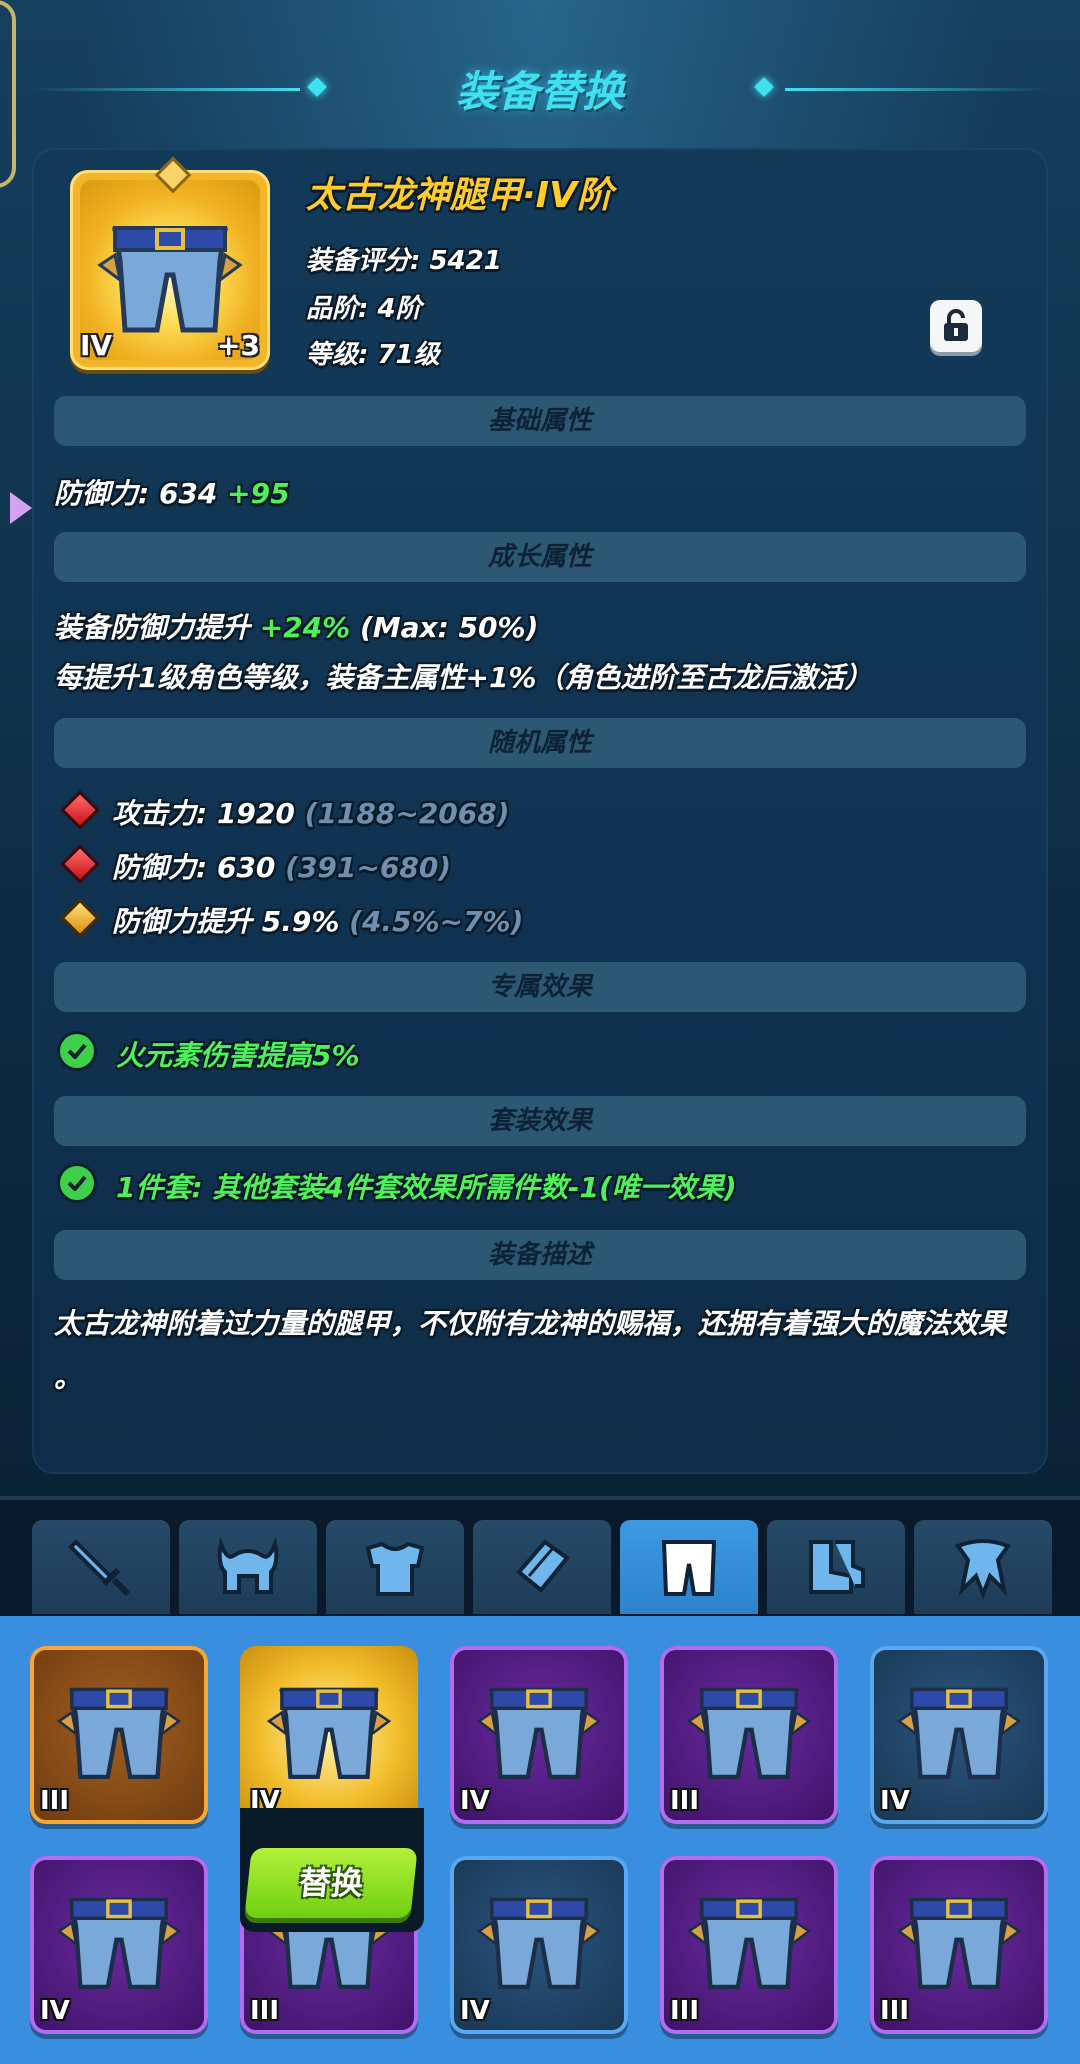 Image resolution: width=1080 pixels, height=2064 pixels. I want to click on exclusive-effect: 火元素伤害提高5%, so click(238, 1055).